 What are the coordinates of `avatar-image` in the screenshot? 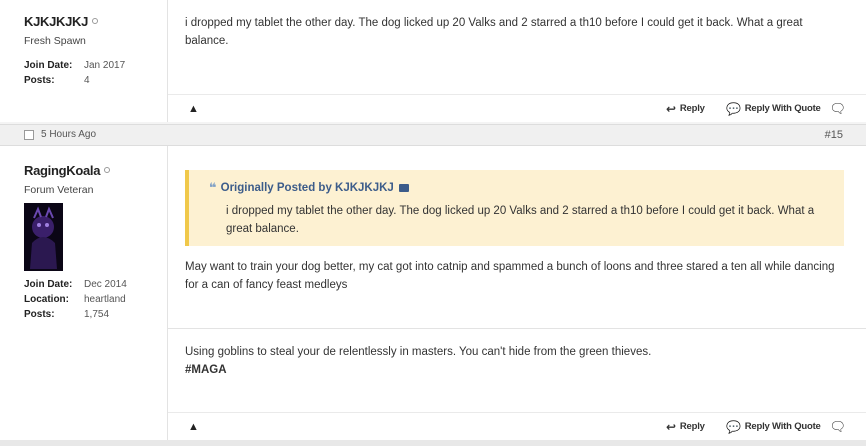 It's located at (43, 237).